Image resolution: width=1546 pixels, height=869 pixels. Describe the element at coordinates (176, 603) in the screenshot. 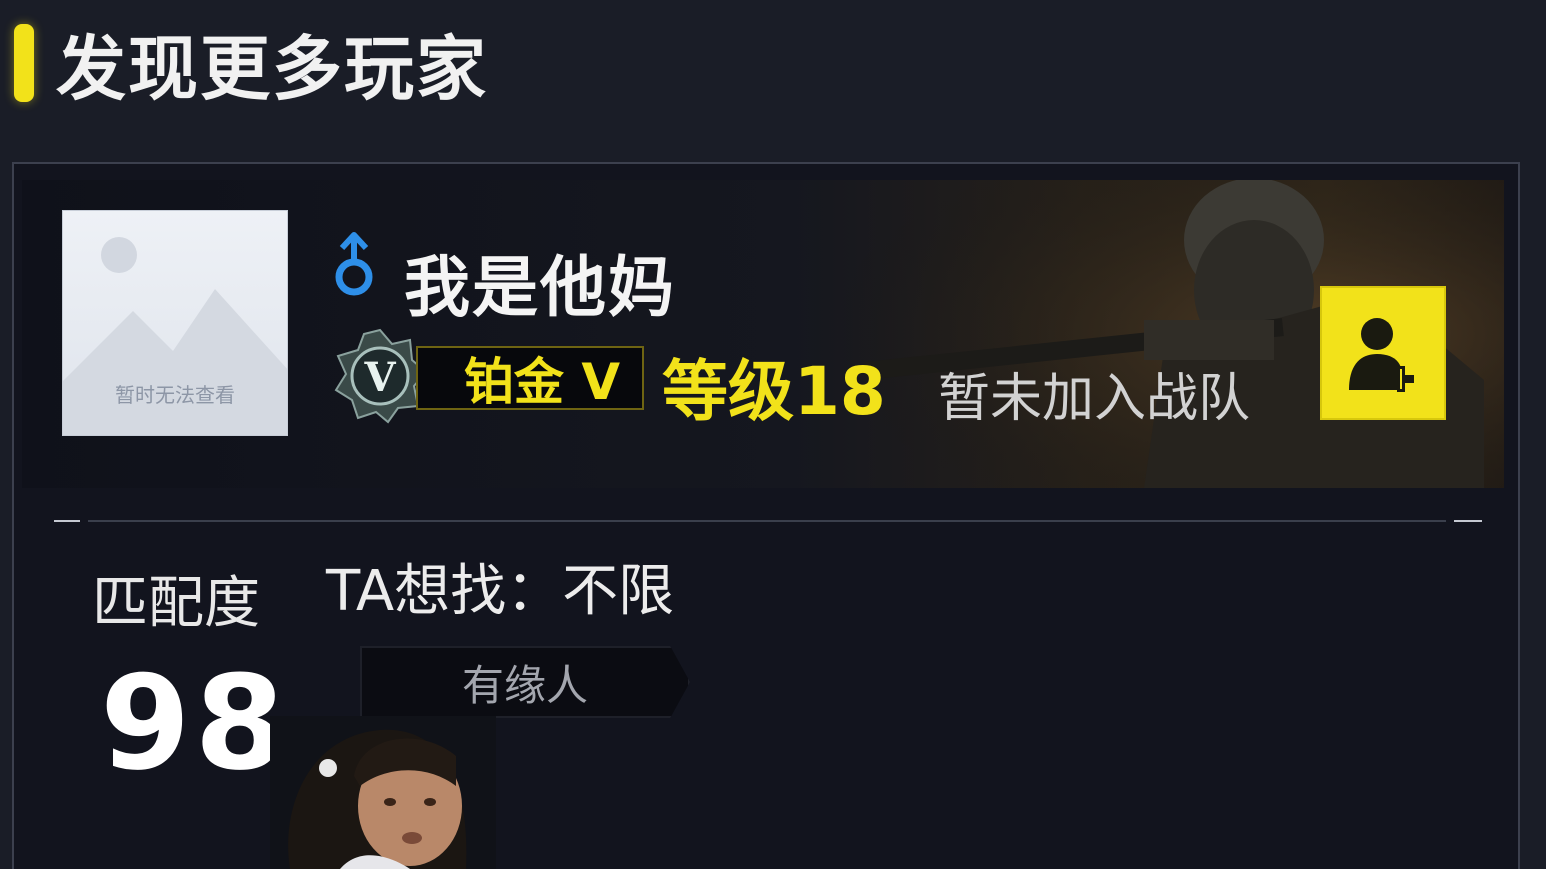

I see `match-label: 匹配度` at that location.